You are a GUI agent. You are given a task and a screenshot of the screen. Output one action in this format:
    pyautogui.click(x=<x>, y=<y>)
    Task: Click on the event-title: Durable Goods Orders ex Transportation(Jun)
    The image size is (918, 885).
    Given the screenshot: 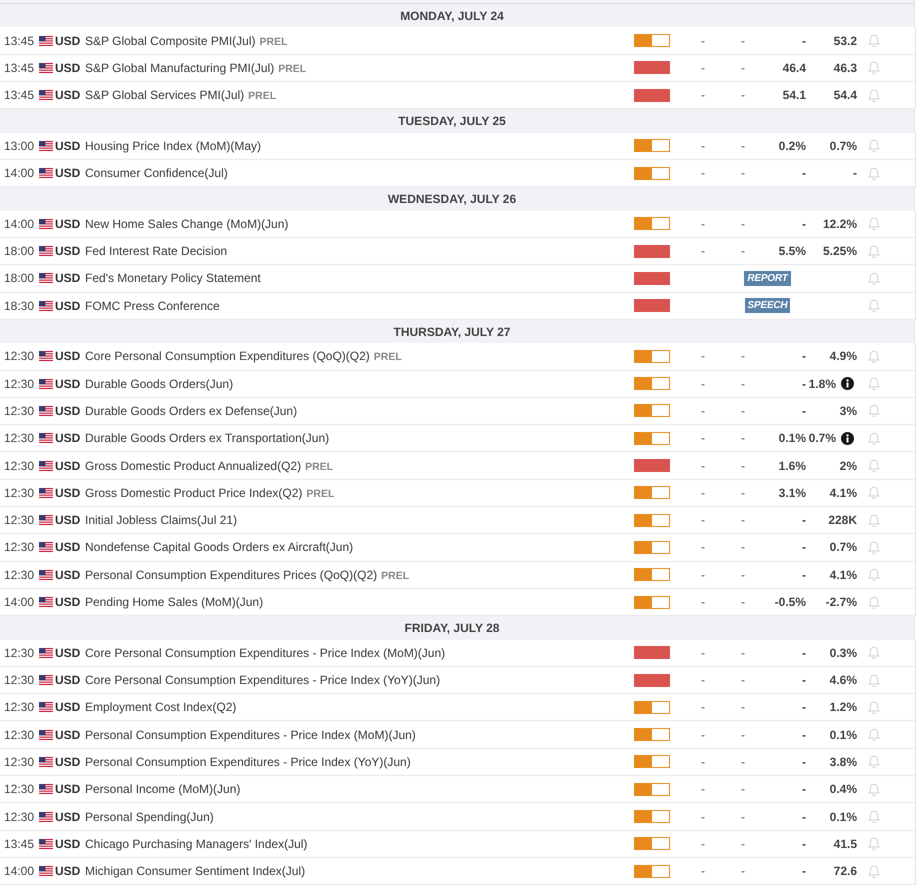 What is the action you would take?
    pyautogui.click(x=207, y=438)
    